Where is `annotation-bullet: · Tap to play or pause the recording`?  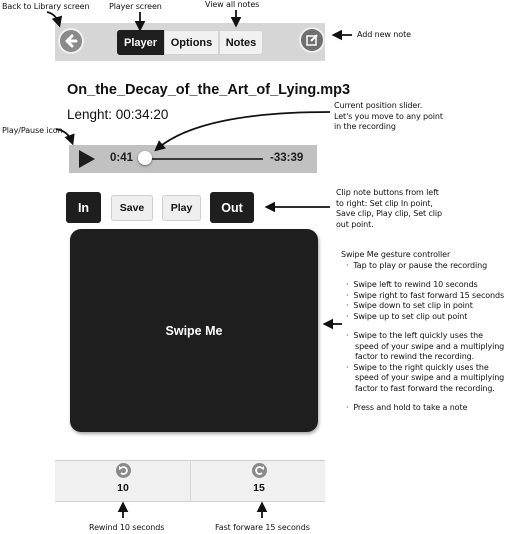
annotation-bullet: · Tap to play or pause the recording is located at coordinates (417, 265).